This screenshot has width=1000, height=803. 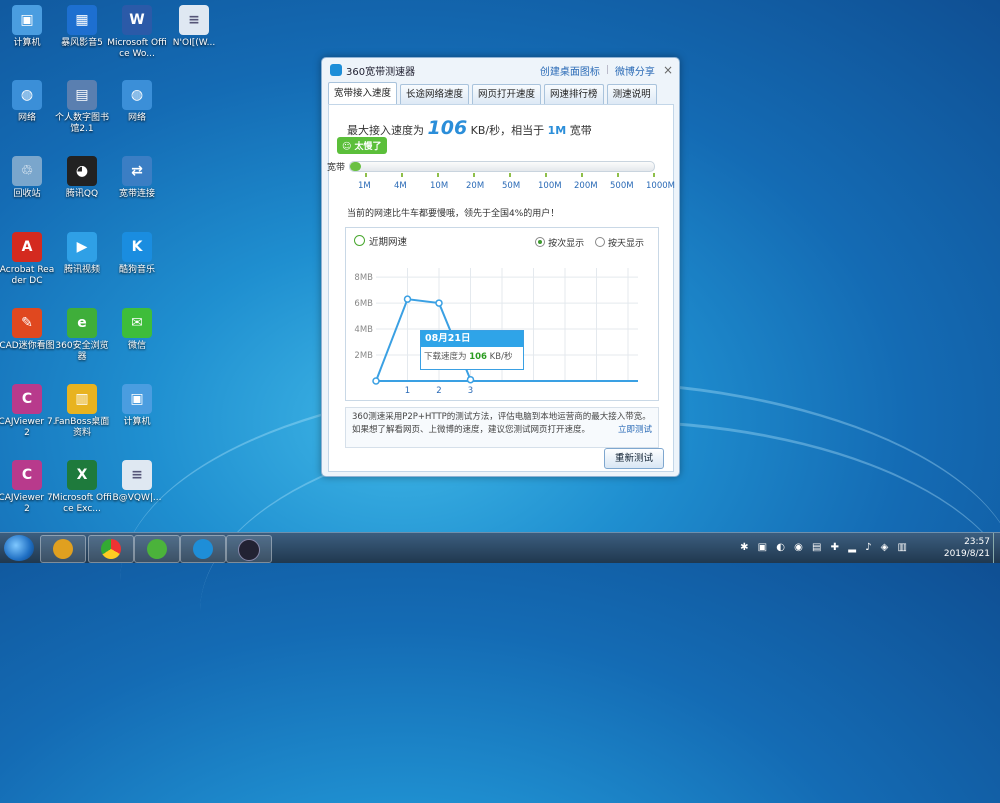 What do you see at coordinates (82, 178) in the screenshot?
I see `desktop-icon: ◕ 腾讯QQ` at bounding box center [82, 178].